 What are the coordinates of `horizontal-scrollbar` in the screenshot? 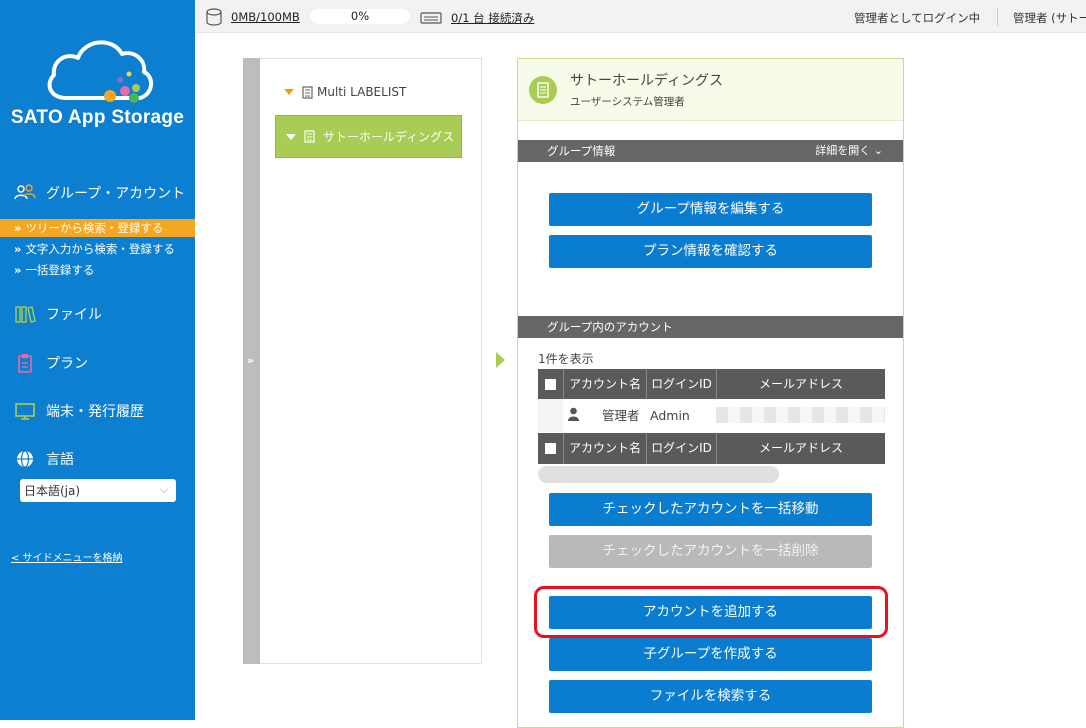 It's located at (658, 474).